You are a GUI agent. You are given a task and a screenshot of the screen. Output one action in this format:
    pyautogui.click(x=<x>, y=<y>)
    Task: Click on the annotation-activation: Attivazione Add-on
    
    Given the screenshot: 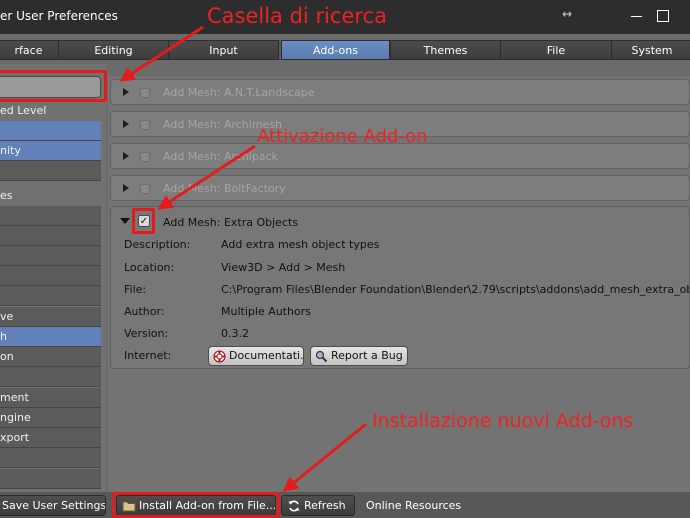 What is the action you would take?
    pyautogui.click(x=342, y=136)
    